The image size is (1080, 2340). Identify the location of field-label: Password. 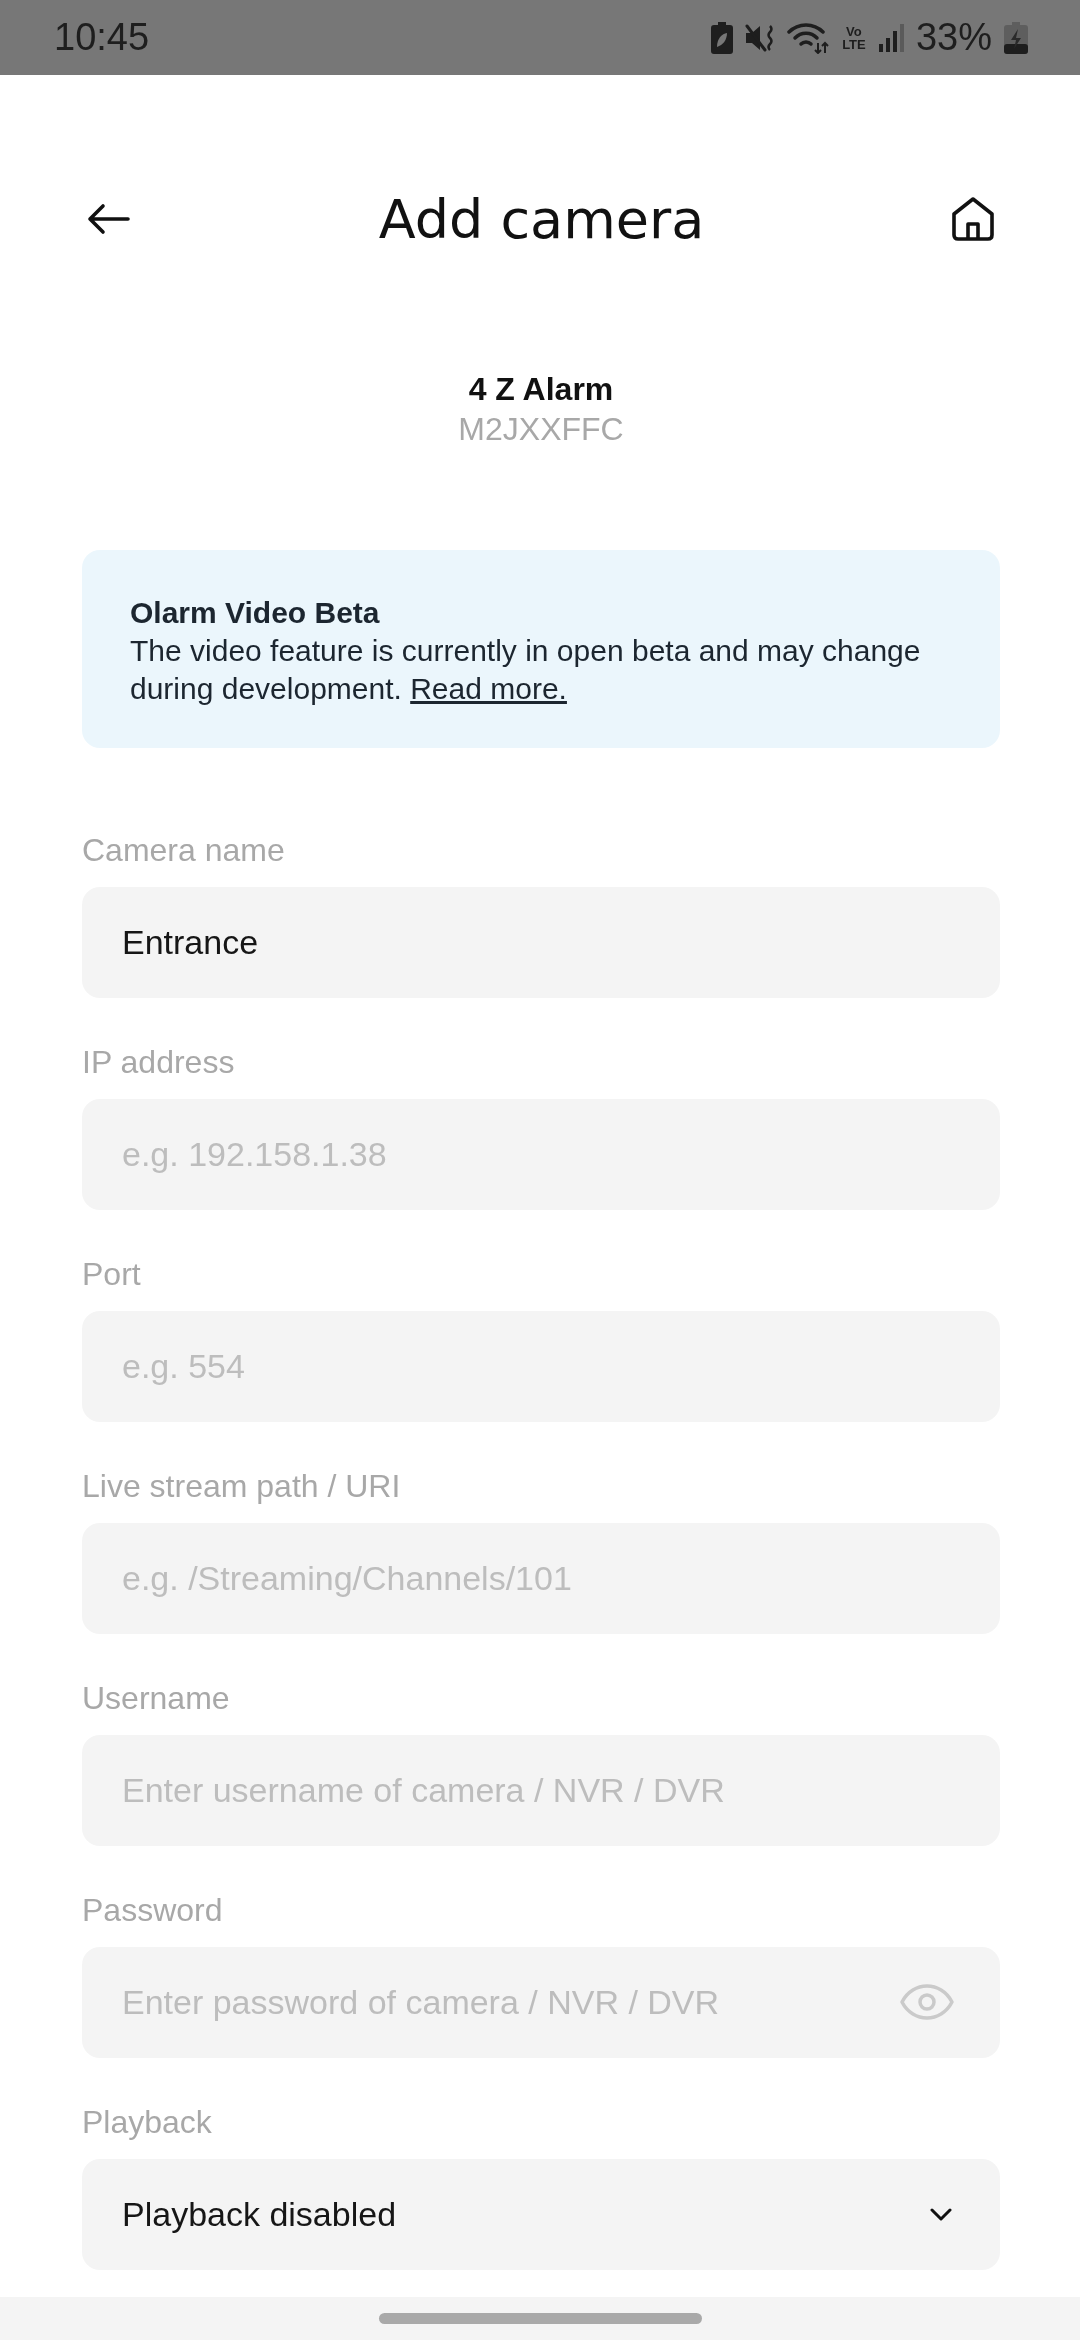
(153, 1910).